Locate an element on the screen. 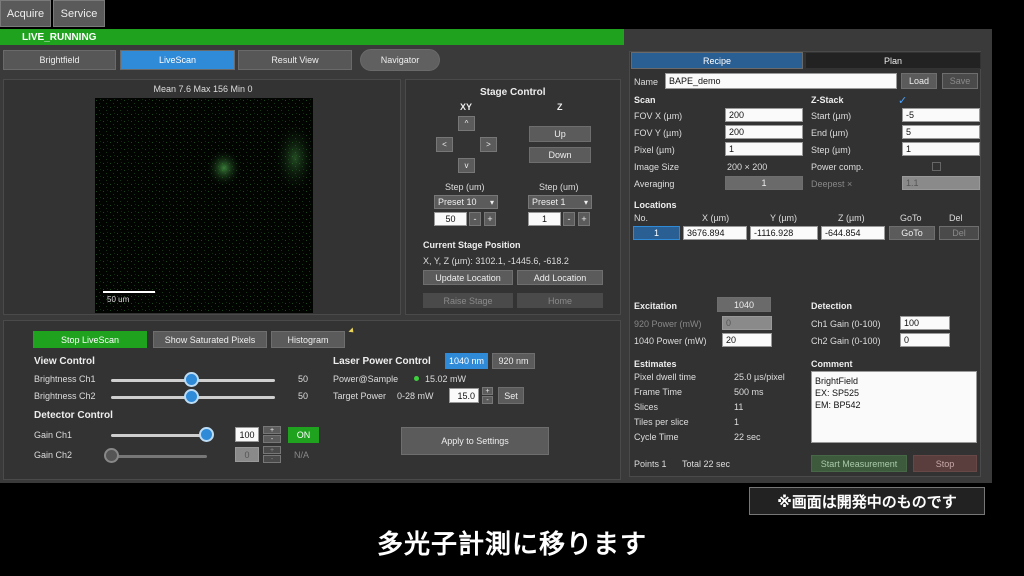 Image resolution: width=1024 pixels, height=576 pixels. z-up-button: Up is located at coordinates (560, 134).